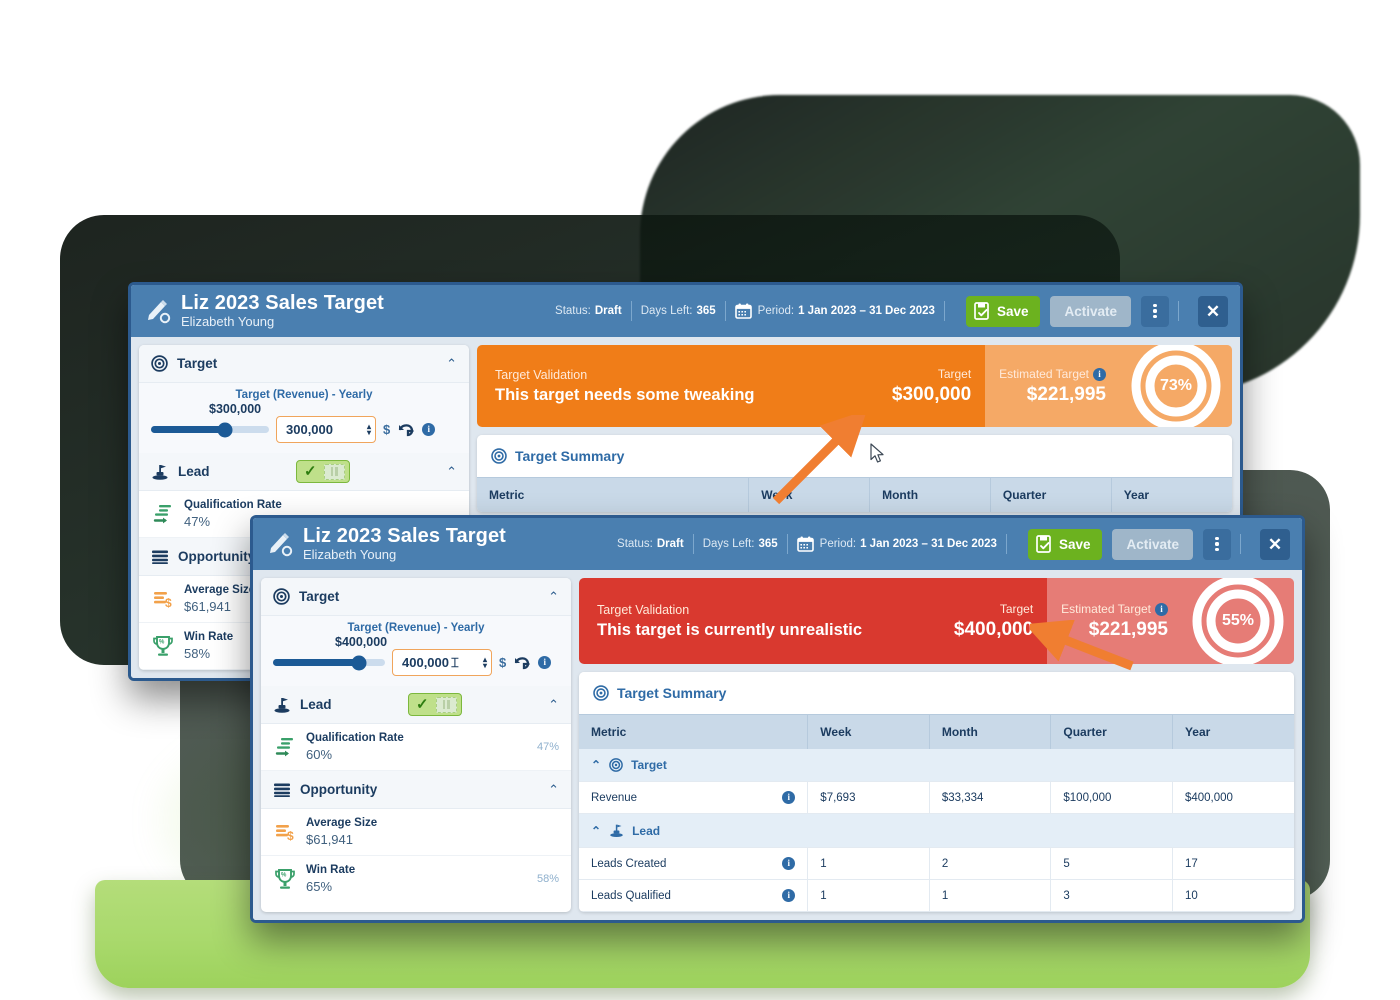 This screenshot has height=1000, width=1400. What do you see at coordinates (416, 832) in the screenshot?
I see `metric-row-average-size: $ Average Size $61,941` at bounding box center [416, 832].